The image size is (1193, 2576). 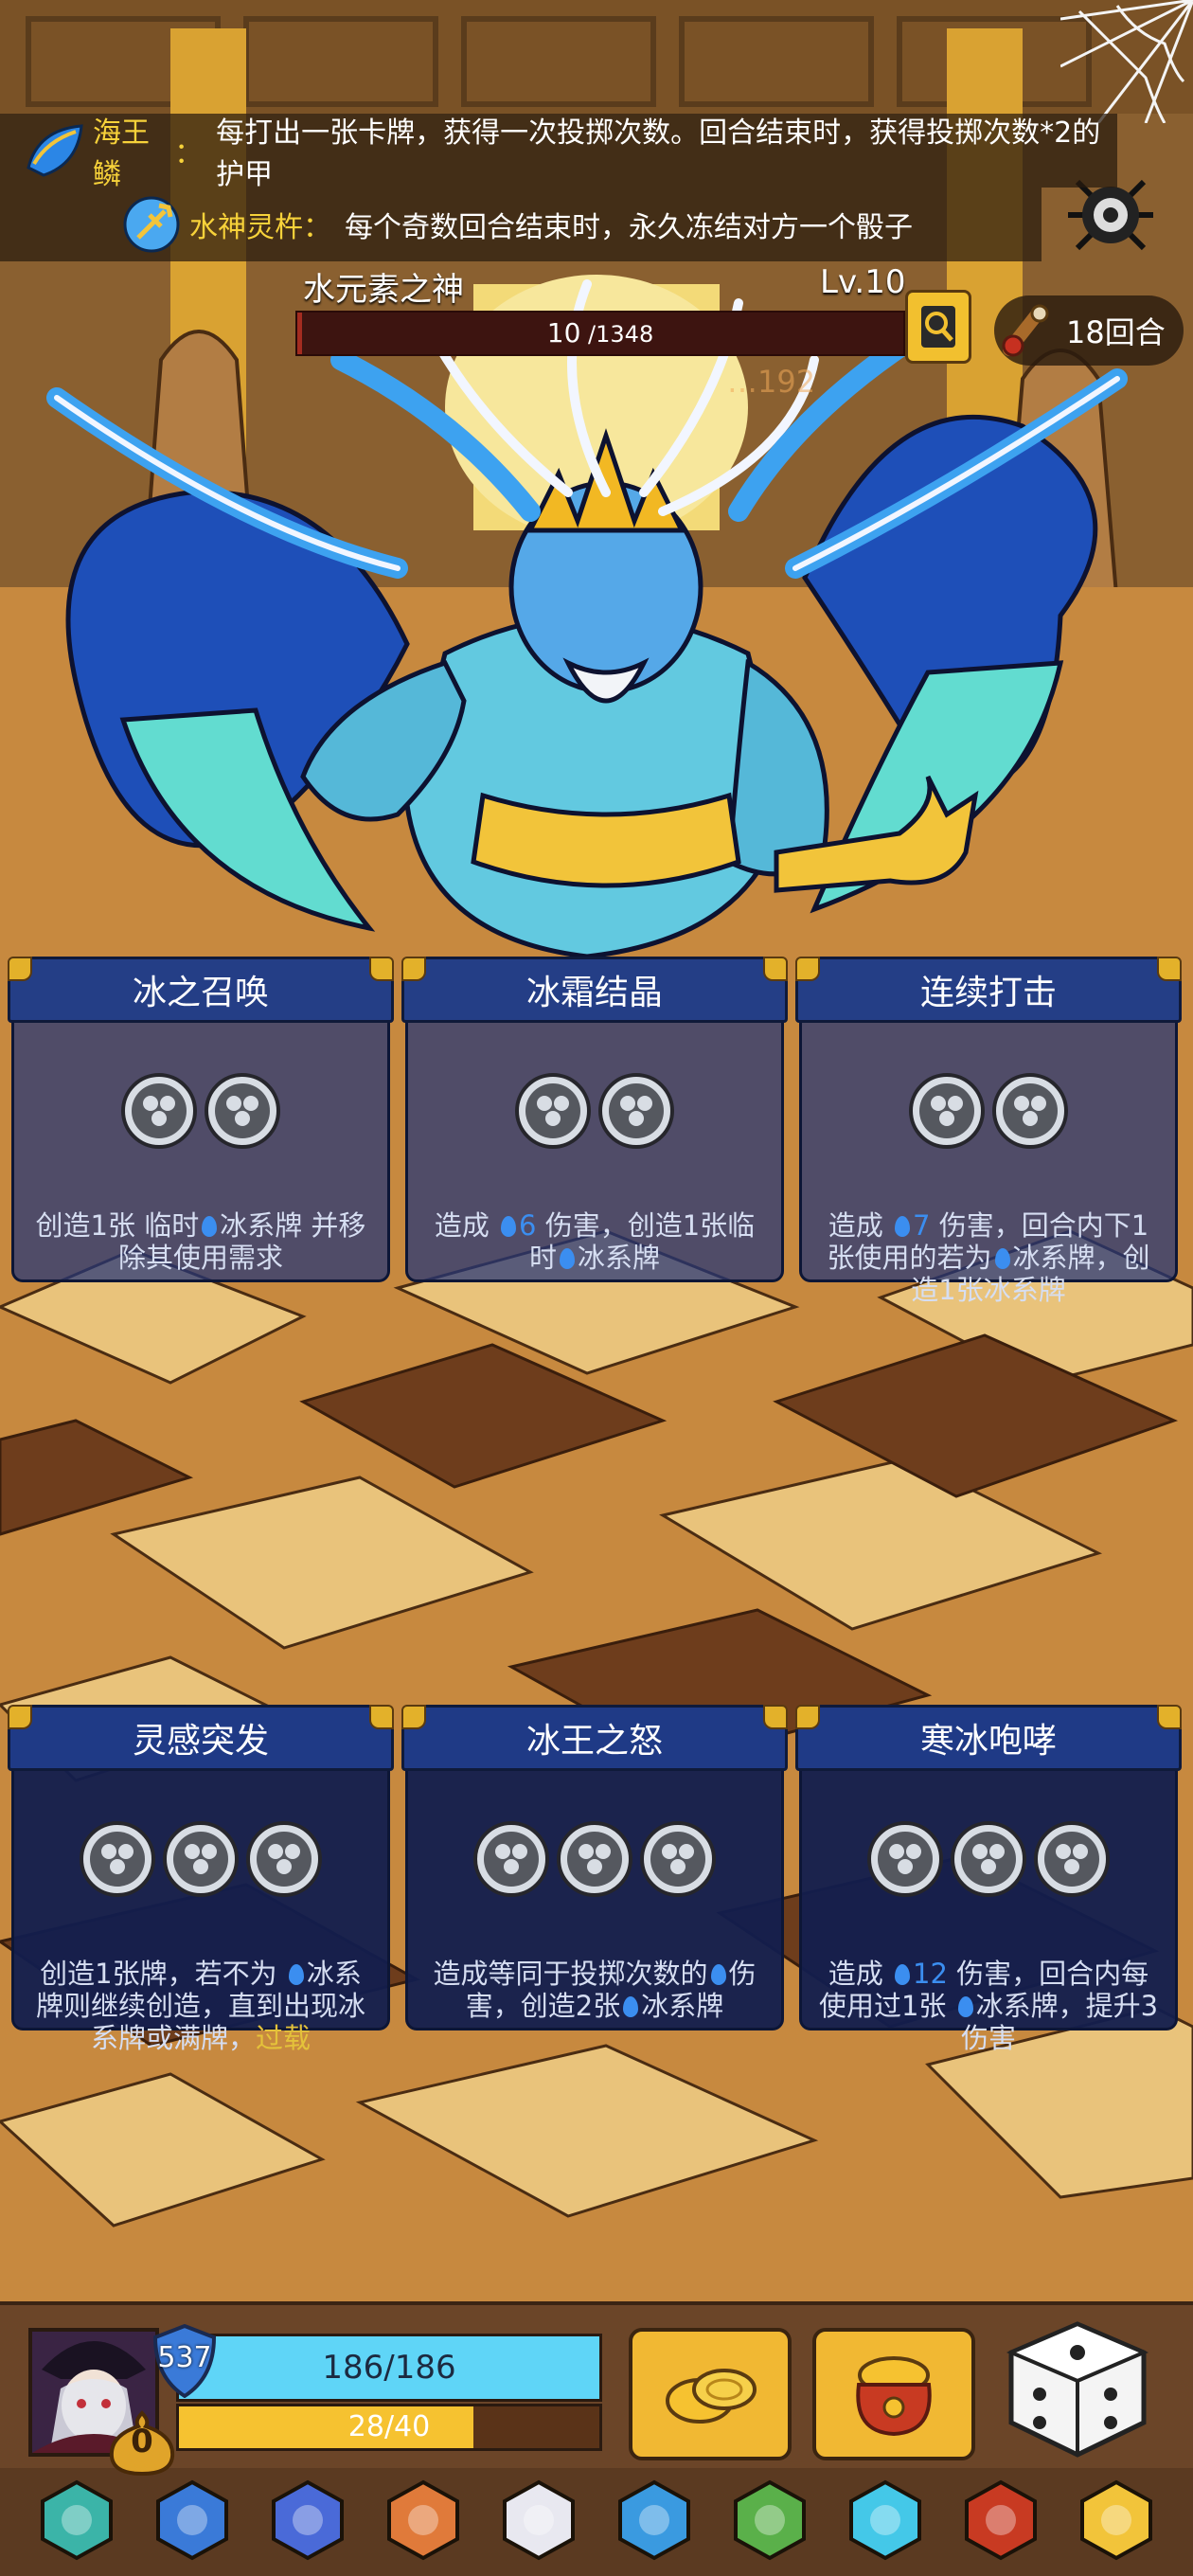 I want to click on card-body: 创造1张 临时 冰系牌 并移除其使用需求, so click(x=200, y=1149).